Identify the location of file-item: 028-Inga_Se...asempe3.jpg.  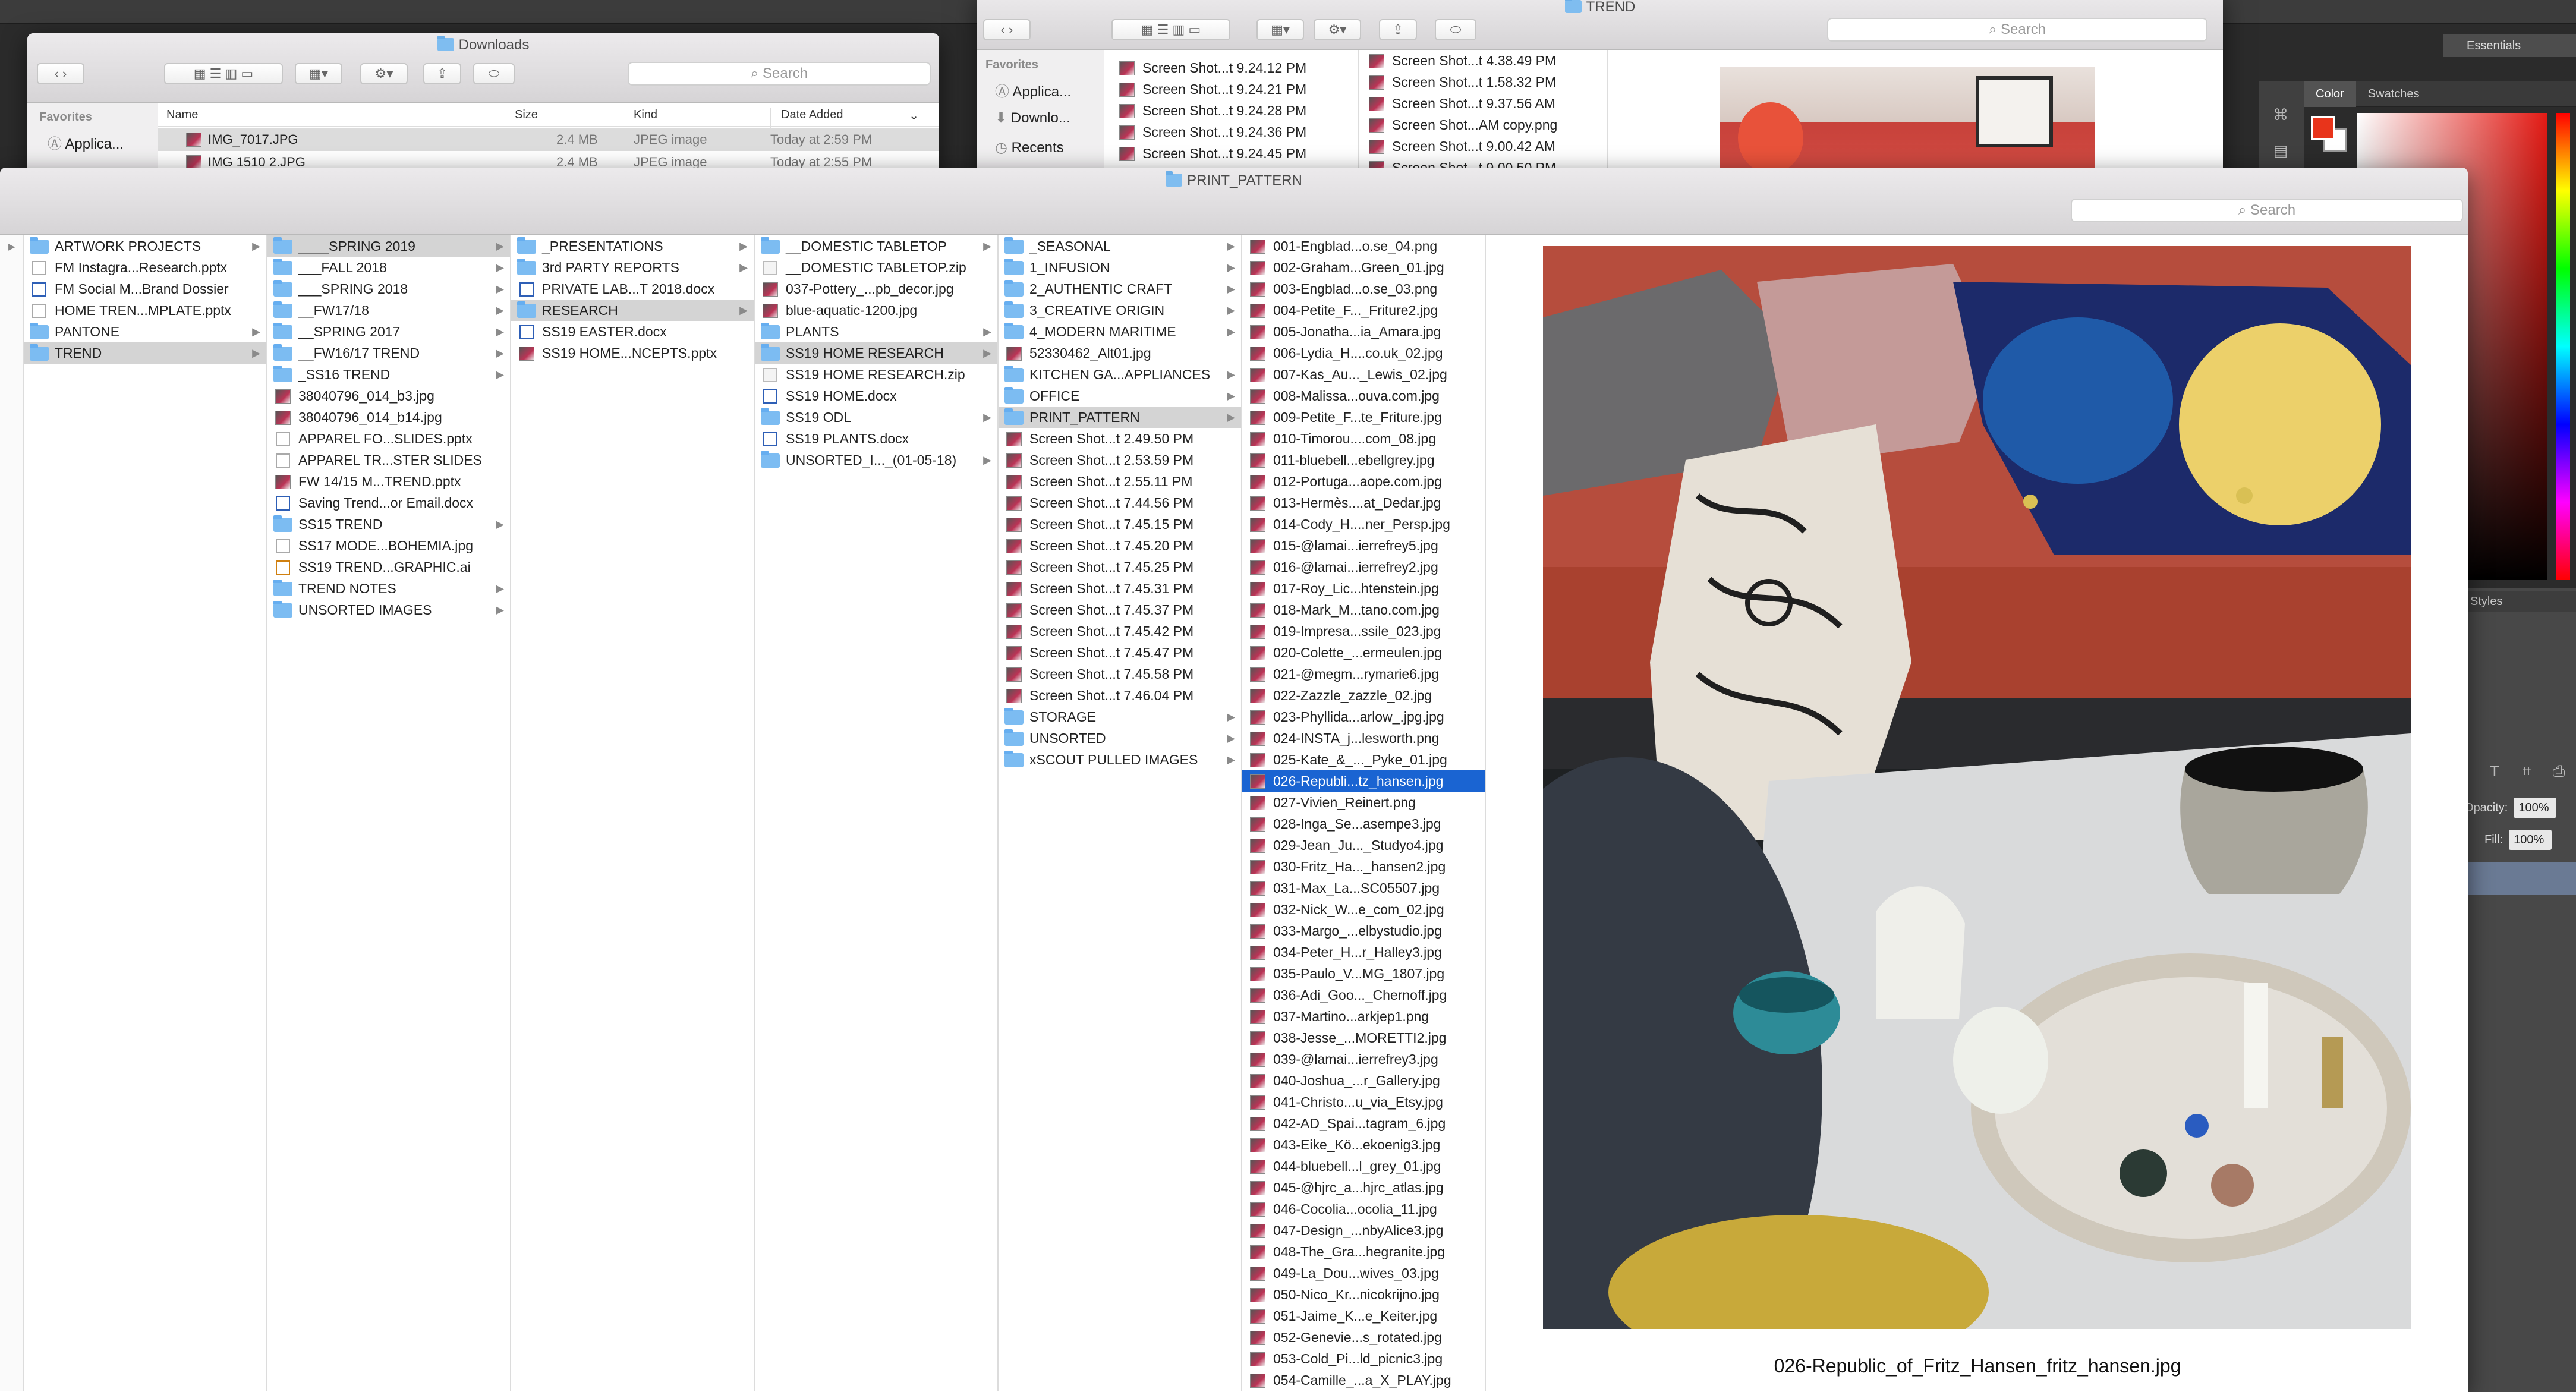
(1363, 823).